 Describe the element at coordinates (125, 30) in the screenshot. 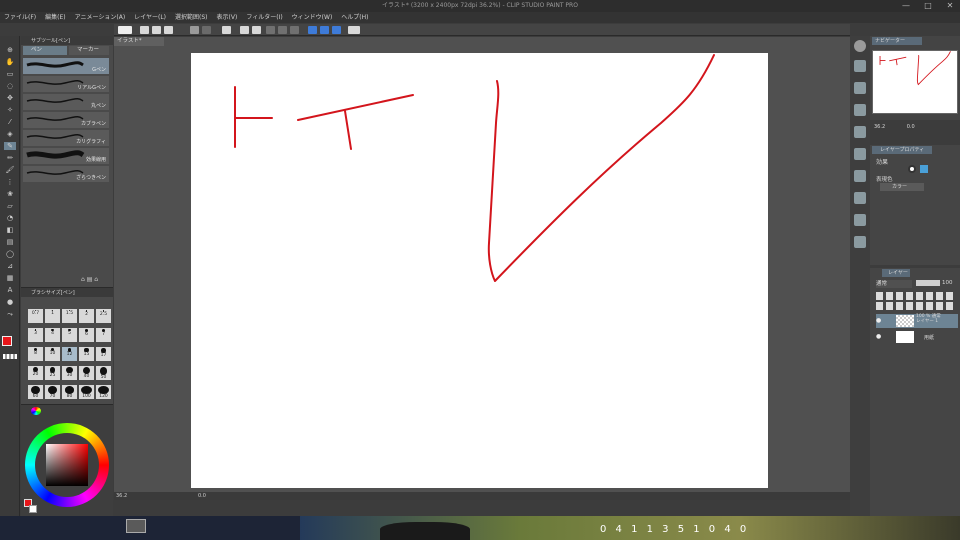

I see `clip-studio-icon` at that location.